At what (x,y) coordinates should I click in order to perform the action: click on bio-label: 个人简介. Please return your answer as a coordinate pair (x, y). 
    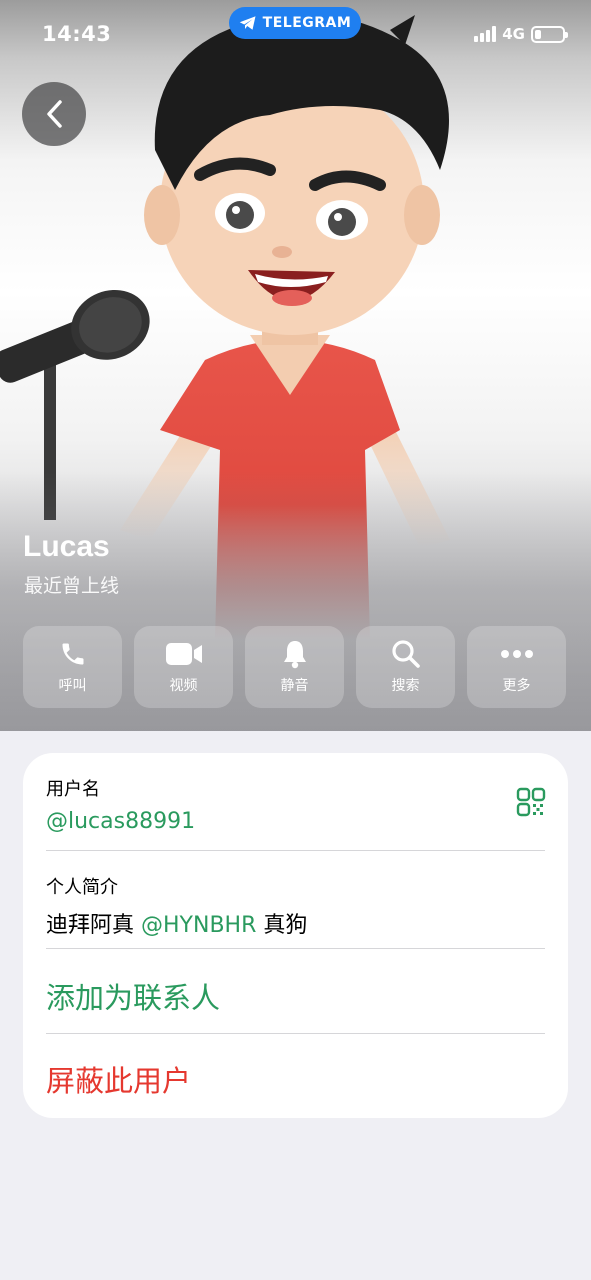
    Looking at the image, I should click on (82, 887).